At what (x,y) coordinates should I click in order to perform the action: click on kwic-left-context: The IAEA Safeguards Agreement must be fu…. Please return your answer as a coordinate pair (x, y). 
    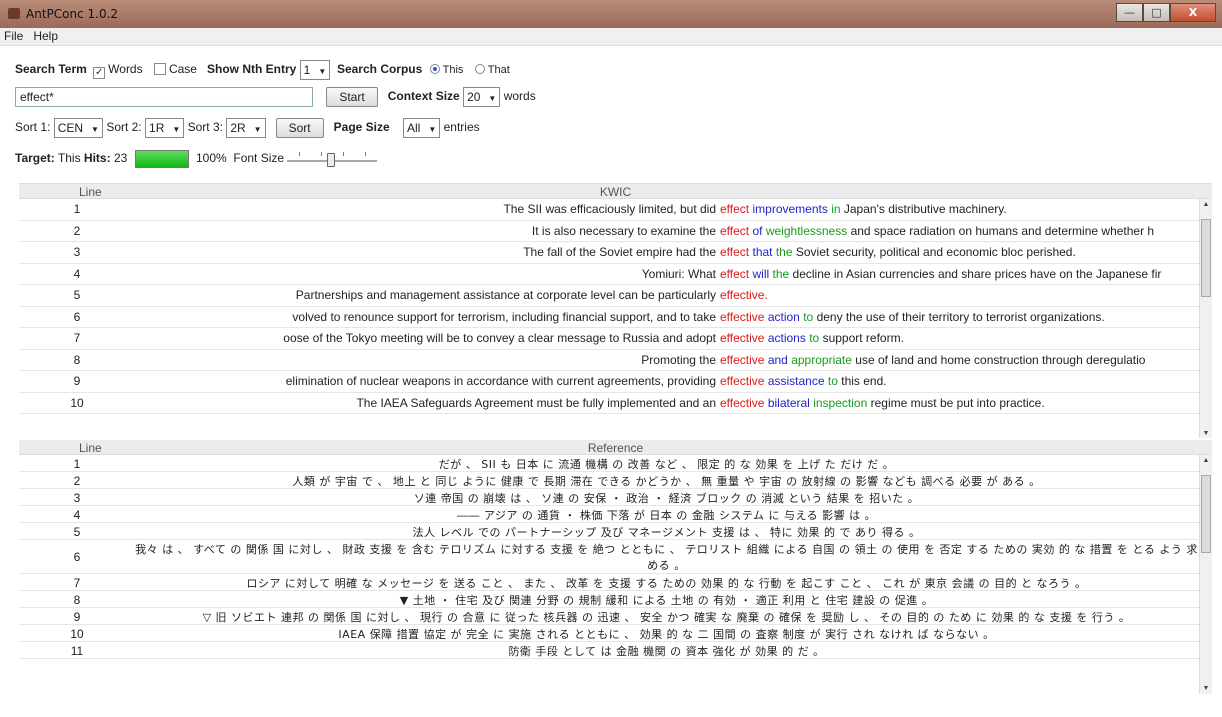
    Looking at the image, I should click on (536, 402).